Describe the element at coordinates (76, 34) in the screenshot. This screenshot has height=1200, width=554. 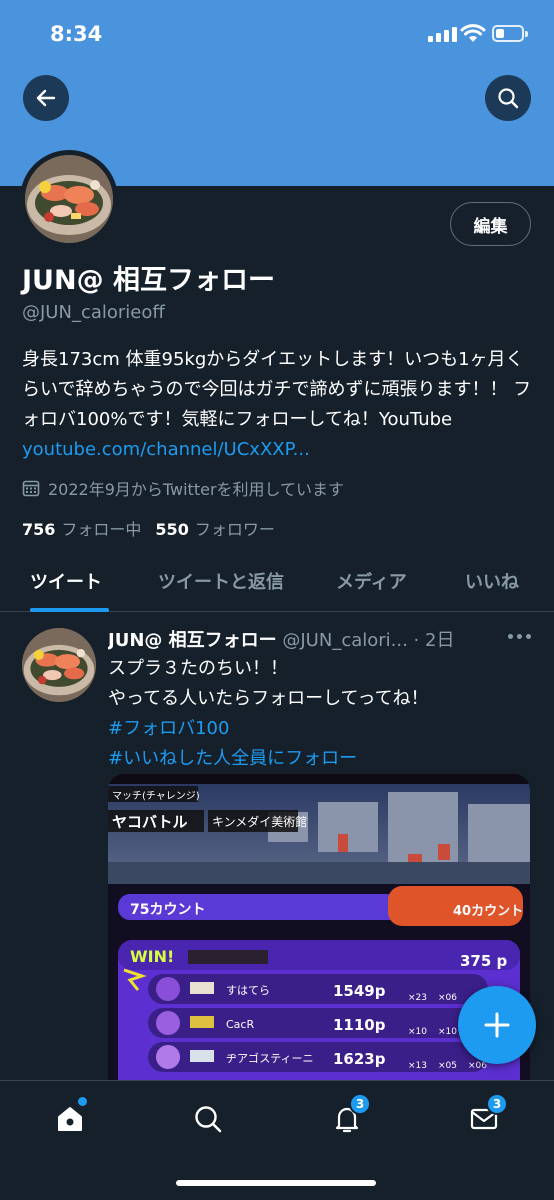
I see `status-time: 8:34` at that location.